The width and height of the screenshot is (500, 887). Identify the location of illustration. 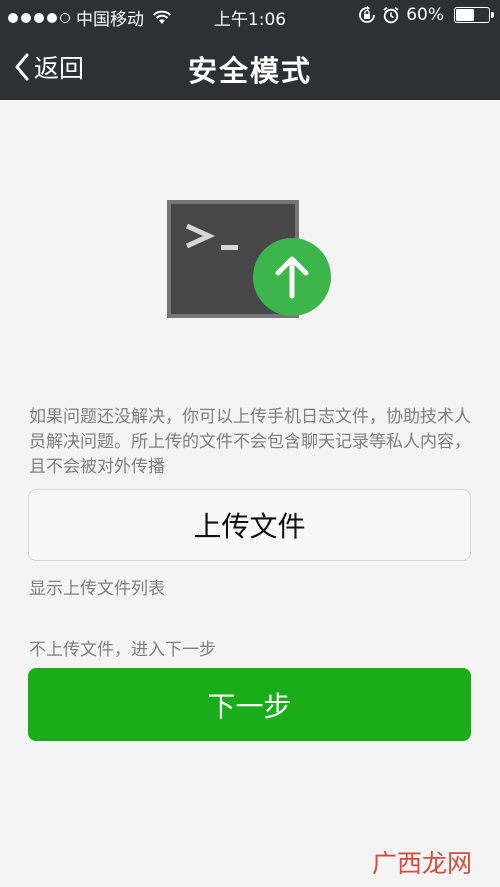
(250, 260).